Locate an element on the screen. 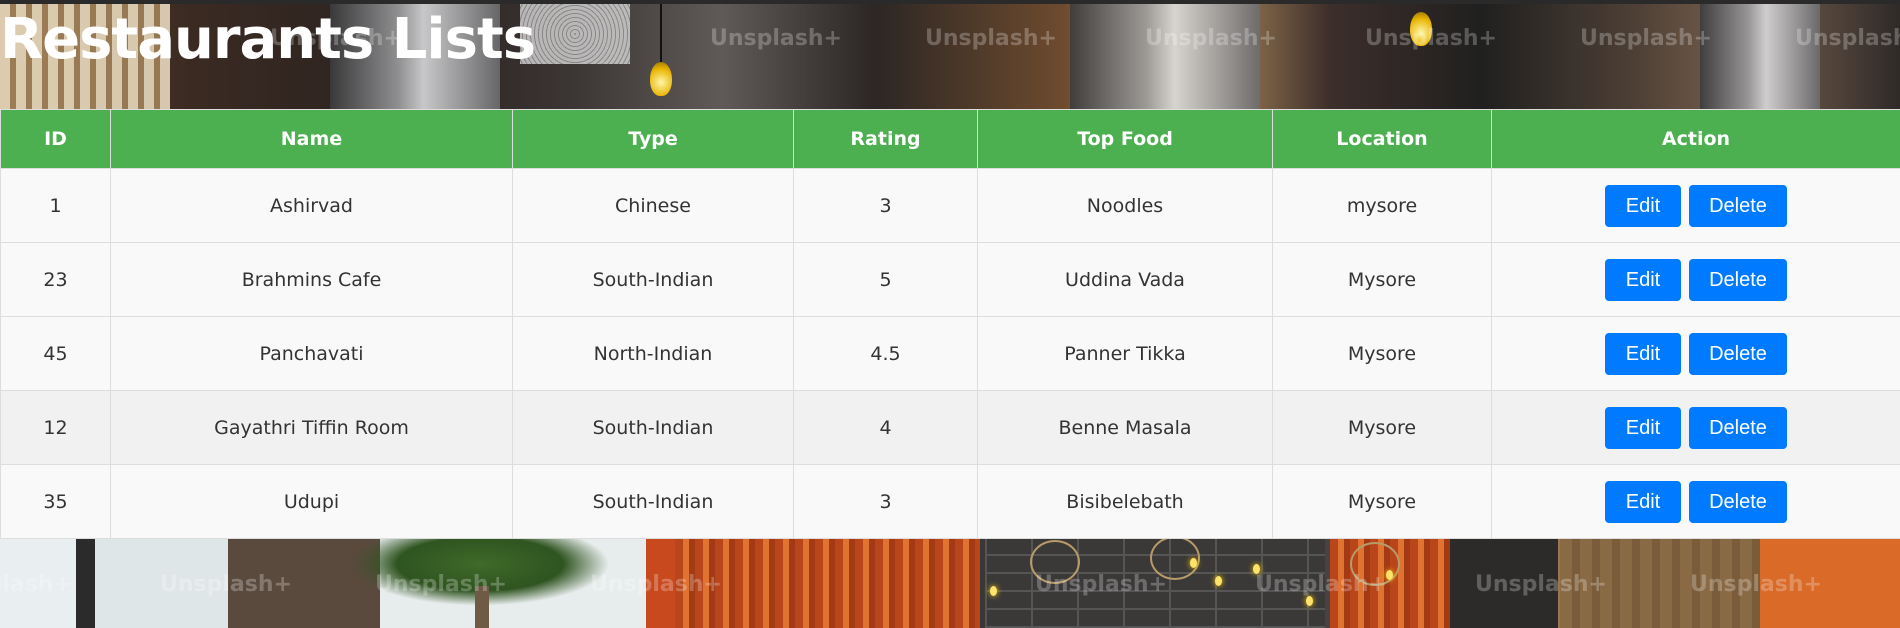 The height and width of the screenshot is (628, 1900). cell-id: 45 is located at coordinates (55, 353).